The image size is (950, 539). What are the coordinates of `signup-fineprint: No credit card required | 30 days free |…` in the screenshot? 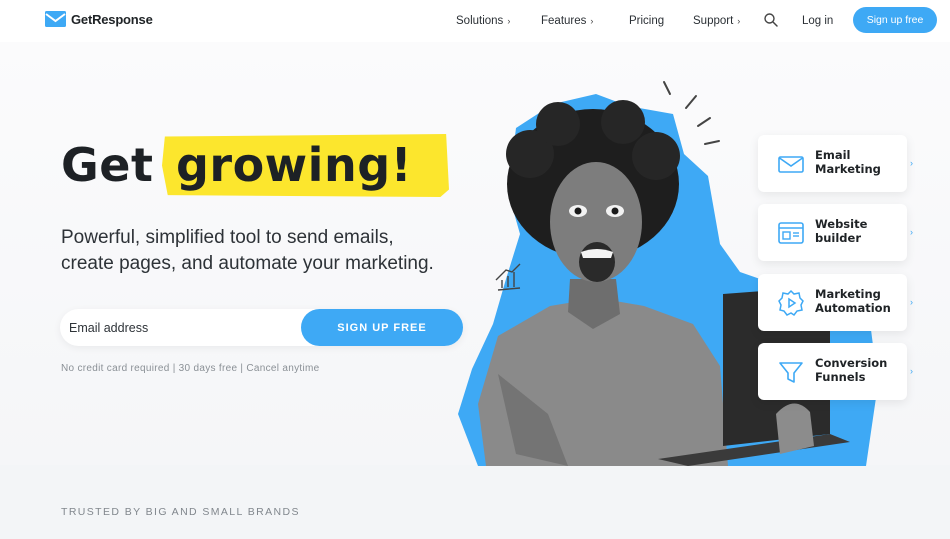 It's located at (190, 368).